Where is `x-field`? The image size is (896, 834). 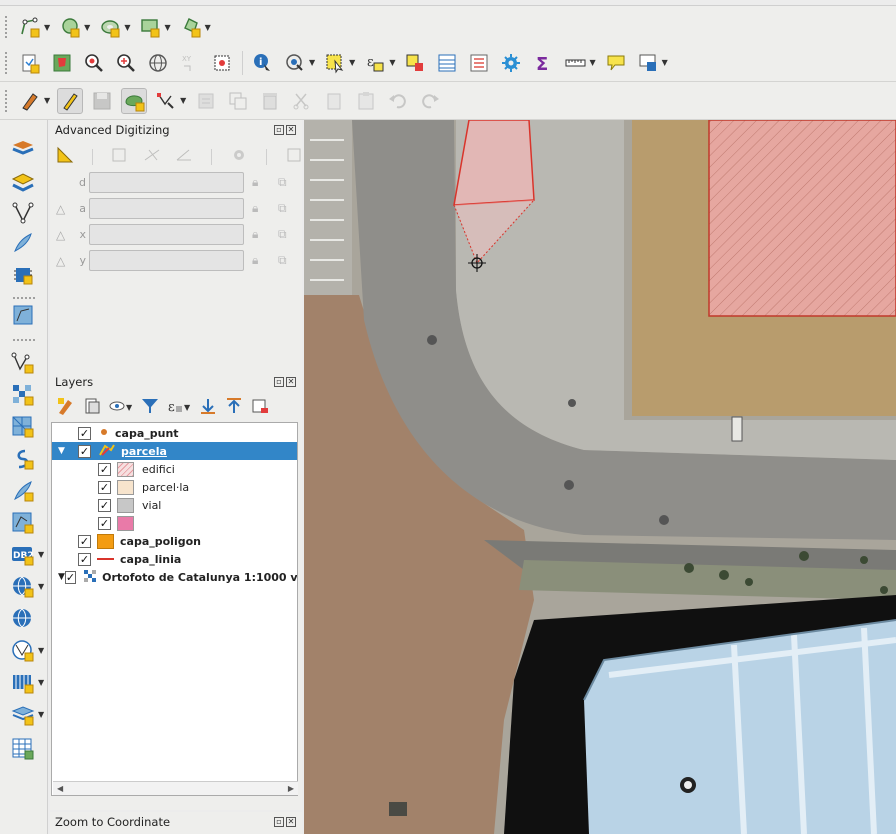
x-field is located at coordinates (166, 234).